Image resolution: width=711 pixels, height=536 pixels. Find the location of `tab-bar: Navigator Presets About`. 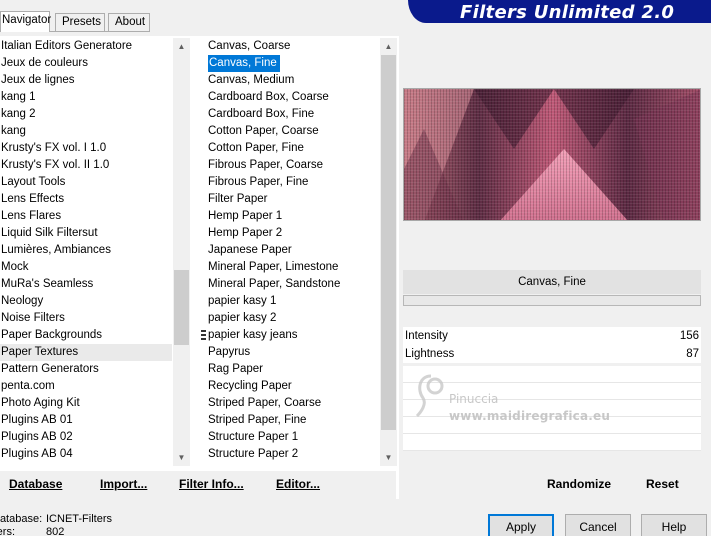

tab-bar: Navigator Presets About is located at coordinates (75, 21).